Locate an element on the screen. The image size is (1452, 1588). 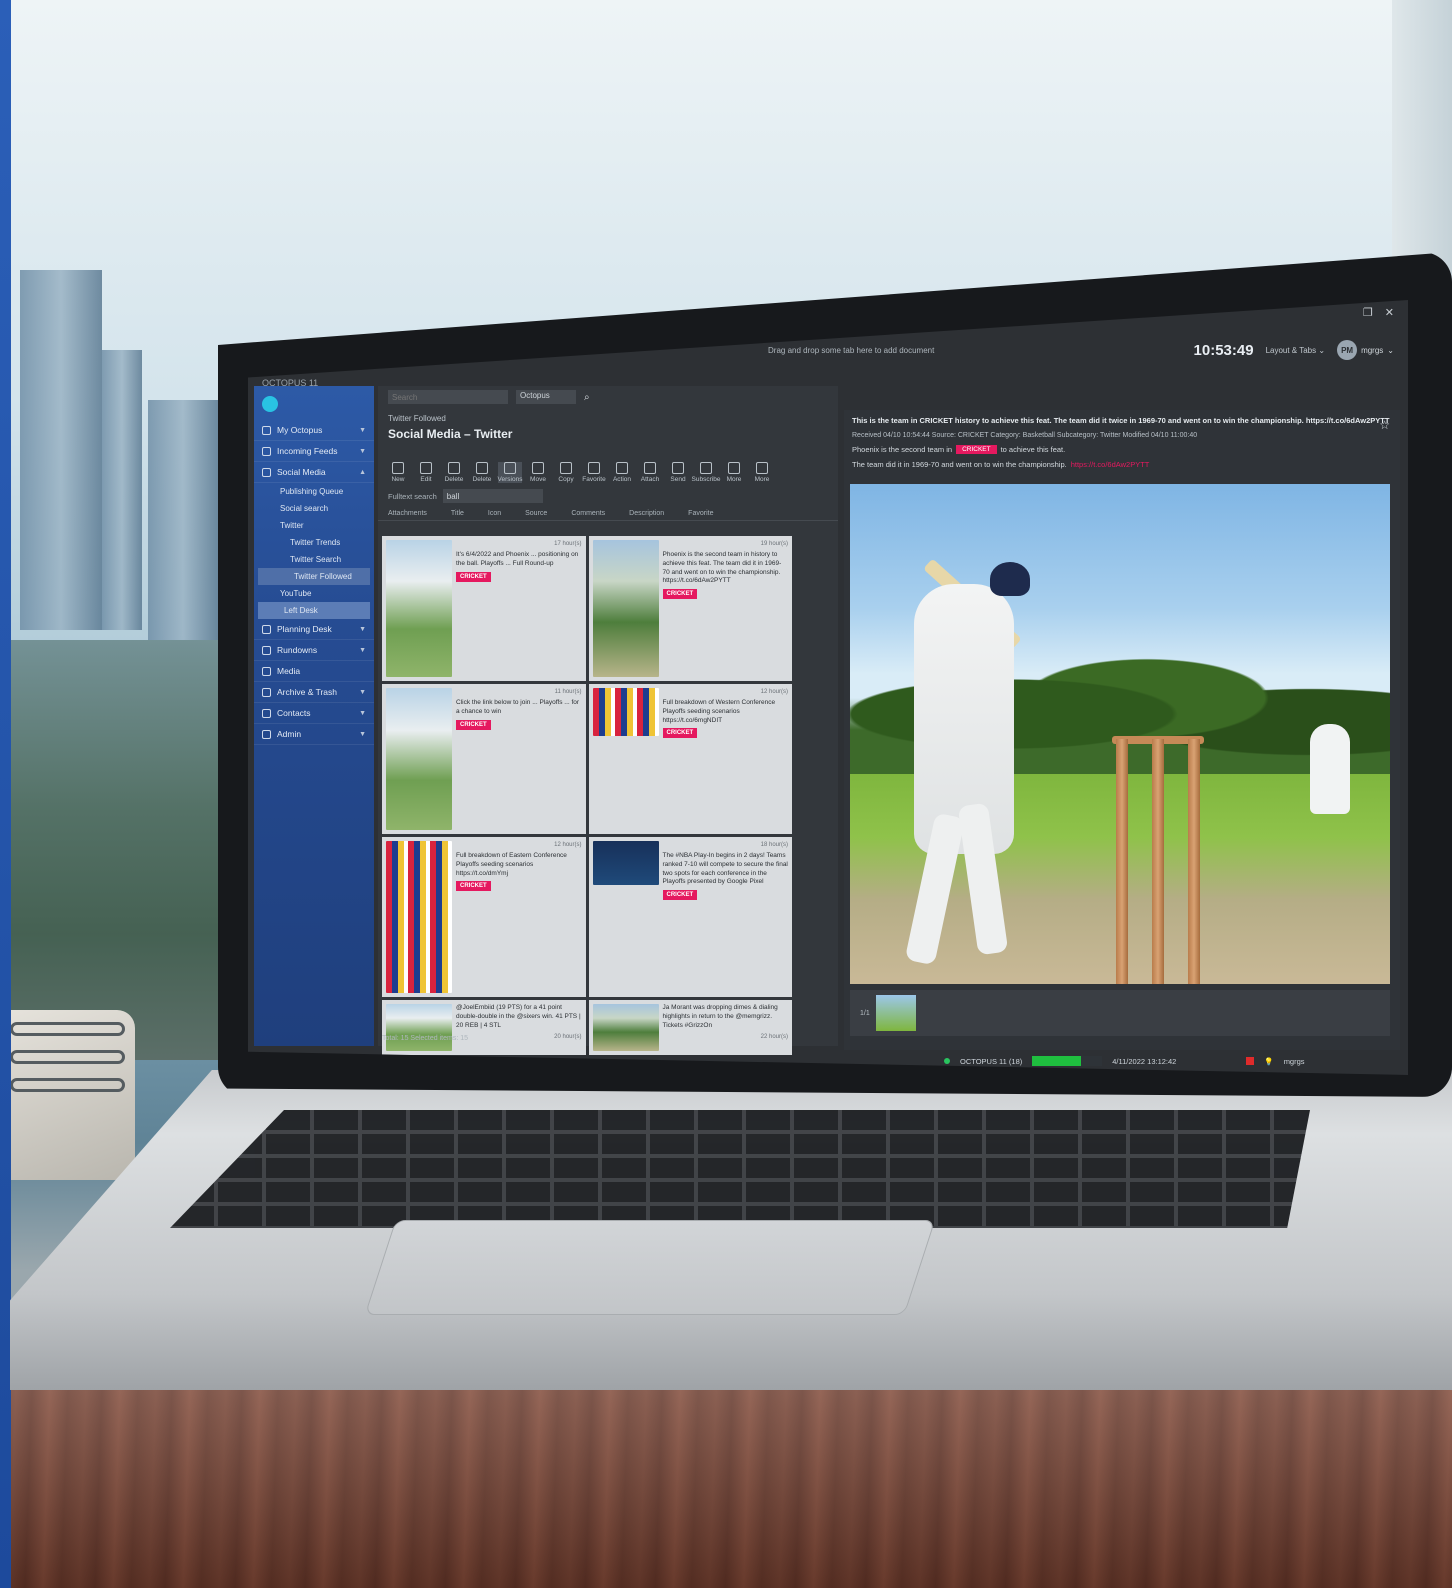
sidebar-item-rundowns: Rundowns ▼ is located at coordinates (314, 650).